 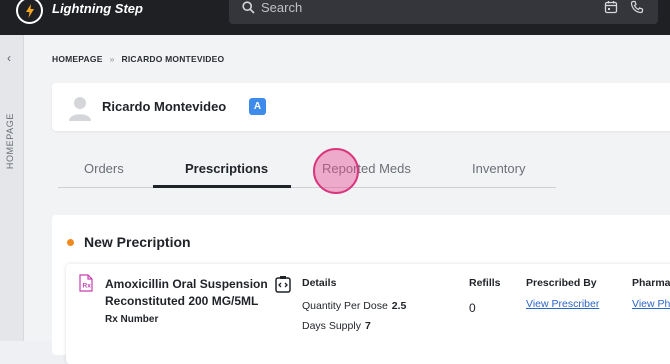 I want to click on patient-header-card: Ricardo Montevideo A, so click(x=361, y=107).